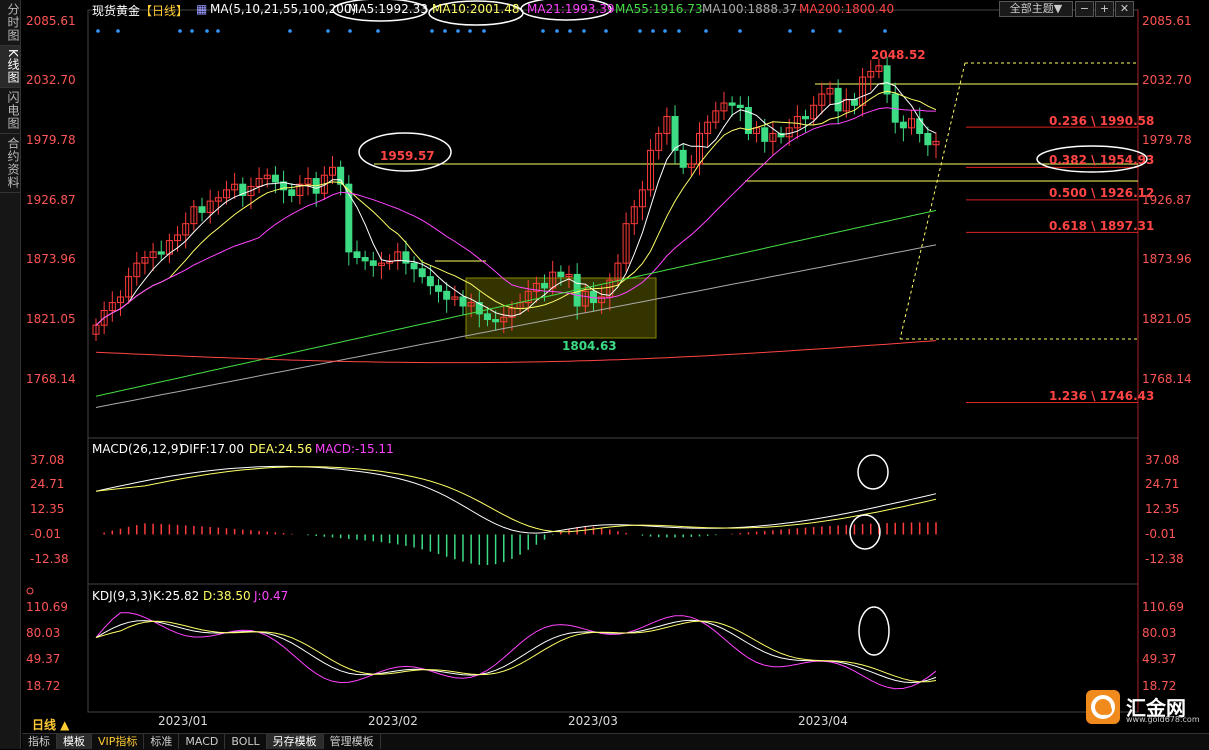 This screenshot has height=750, width=1209. I want to click on macd-axis-left-label: 24.71, so click(47, 484).